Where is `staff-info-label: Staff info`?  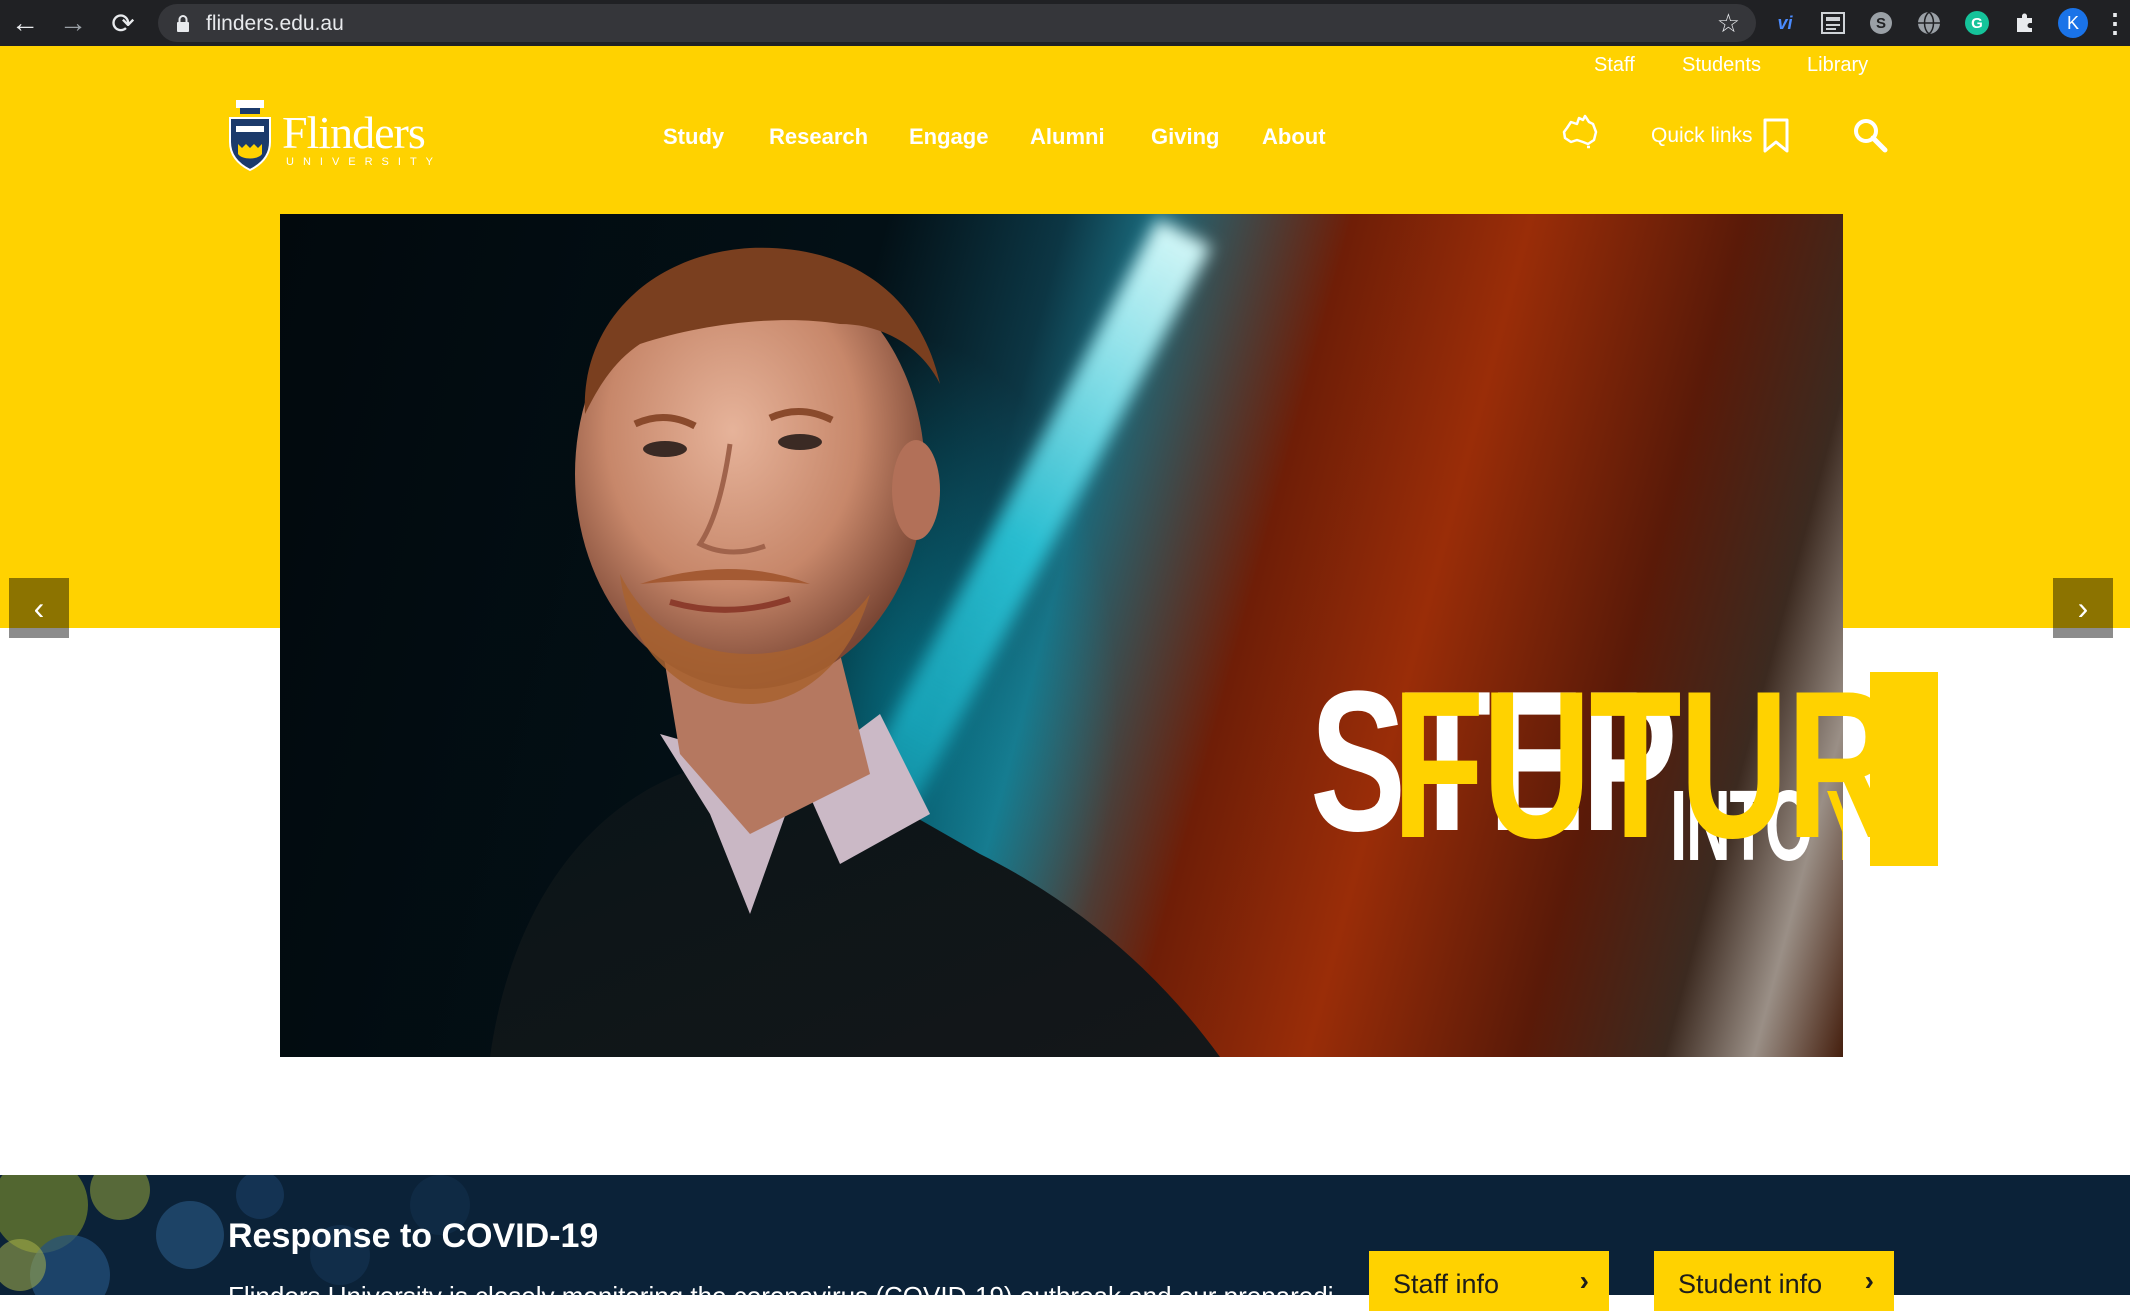
staff-info-label: Staff info is located at coordinates (1446, 1284).